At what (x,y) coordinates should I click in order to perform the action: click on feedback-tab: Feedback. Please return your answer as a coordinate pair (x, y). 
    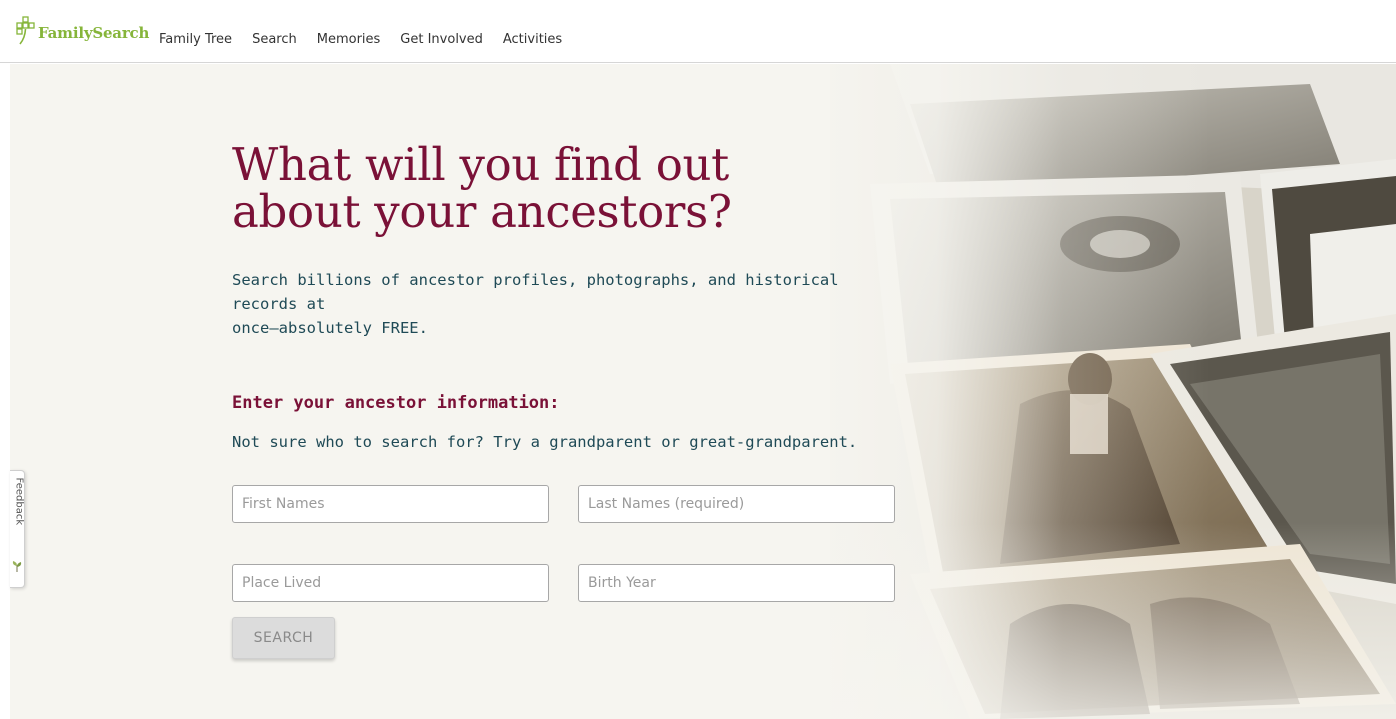
    Looking at the image, I should click on (17, 529).